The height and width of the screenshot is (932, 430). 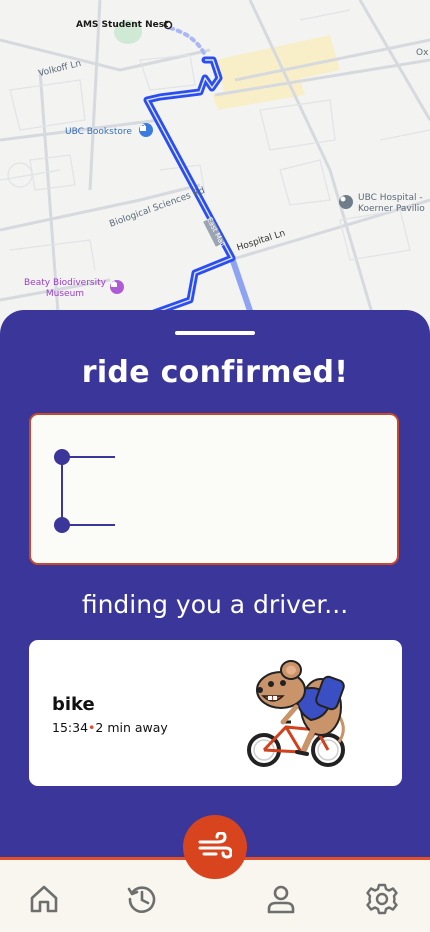 I want to click on map-label-hospital: UBC Hospital - Koerner Pavilio, so click(x=391, y=204).